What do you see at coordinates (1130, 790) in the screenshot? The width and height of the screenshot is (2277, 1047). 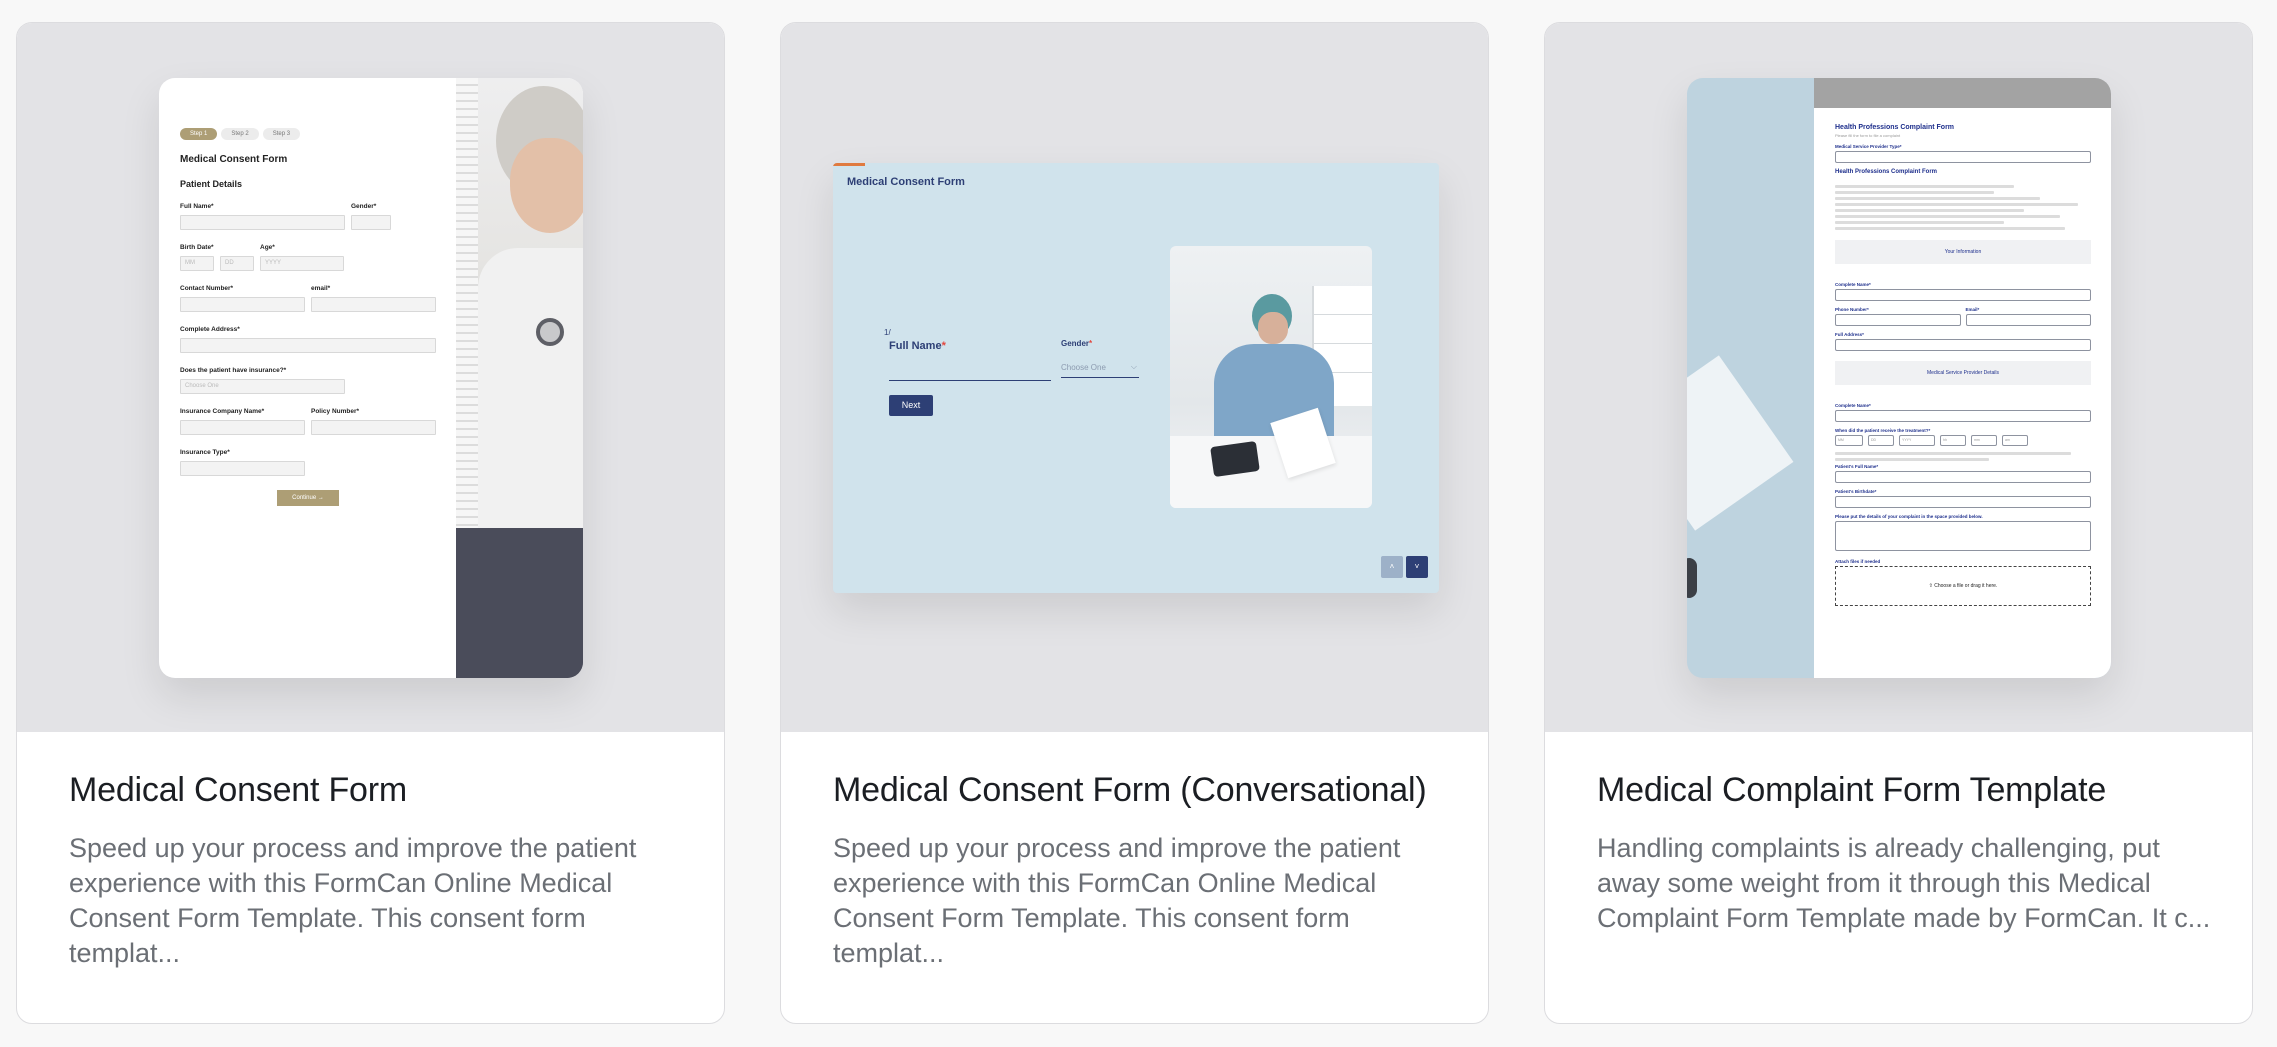 I see `card-title: Medical Consent Form (Conversational)` at bounding box center [1130, 790].